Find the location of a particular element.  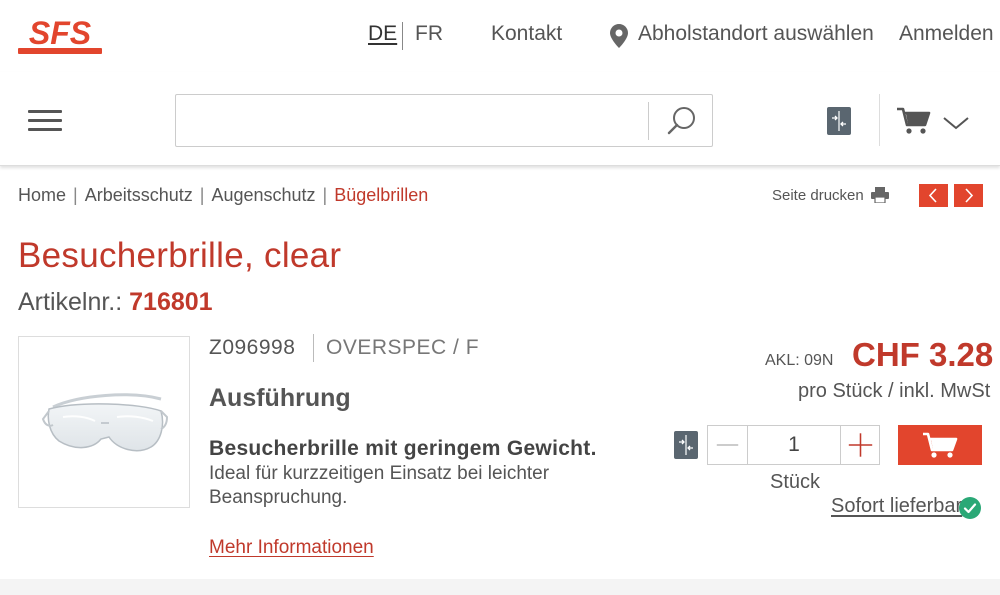

sfs-logo: SFS is located at coordinates (60, 35).